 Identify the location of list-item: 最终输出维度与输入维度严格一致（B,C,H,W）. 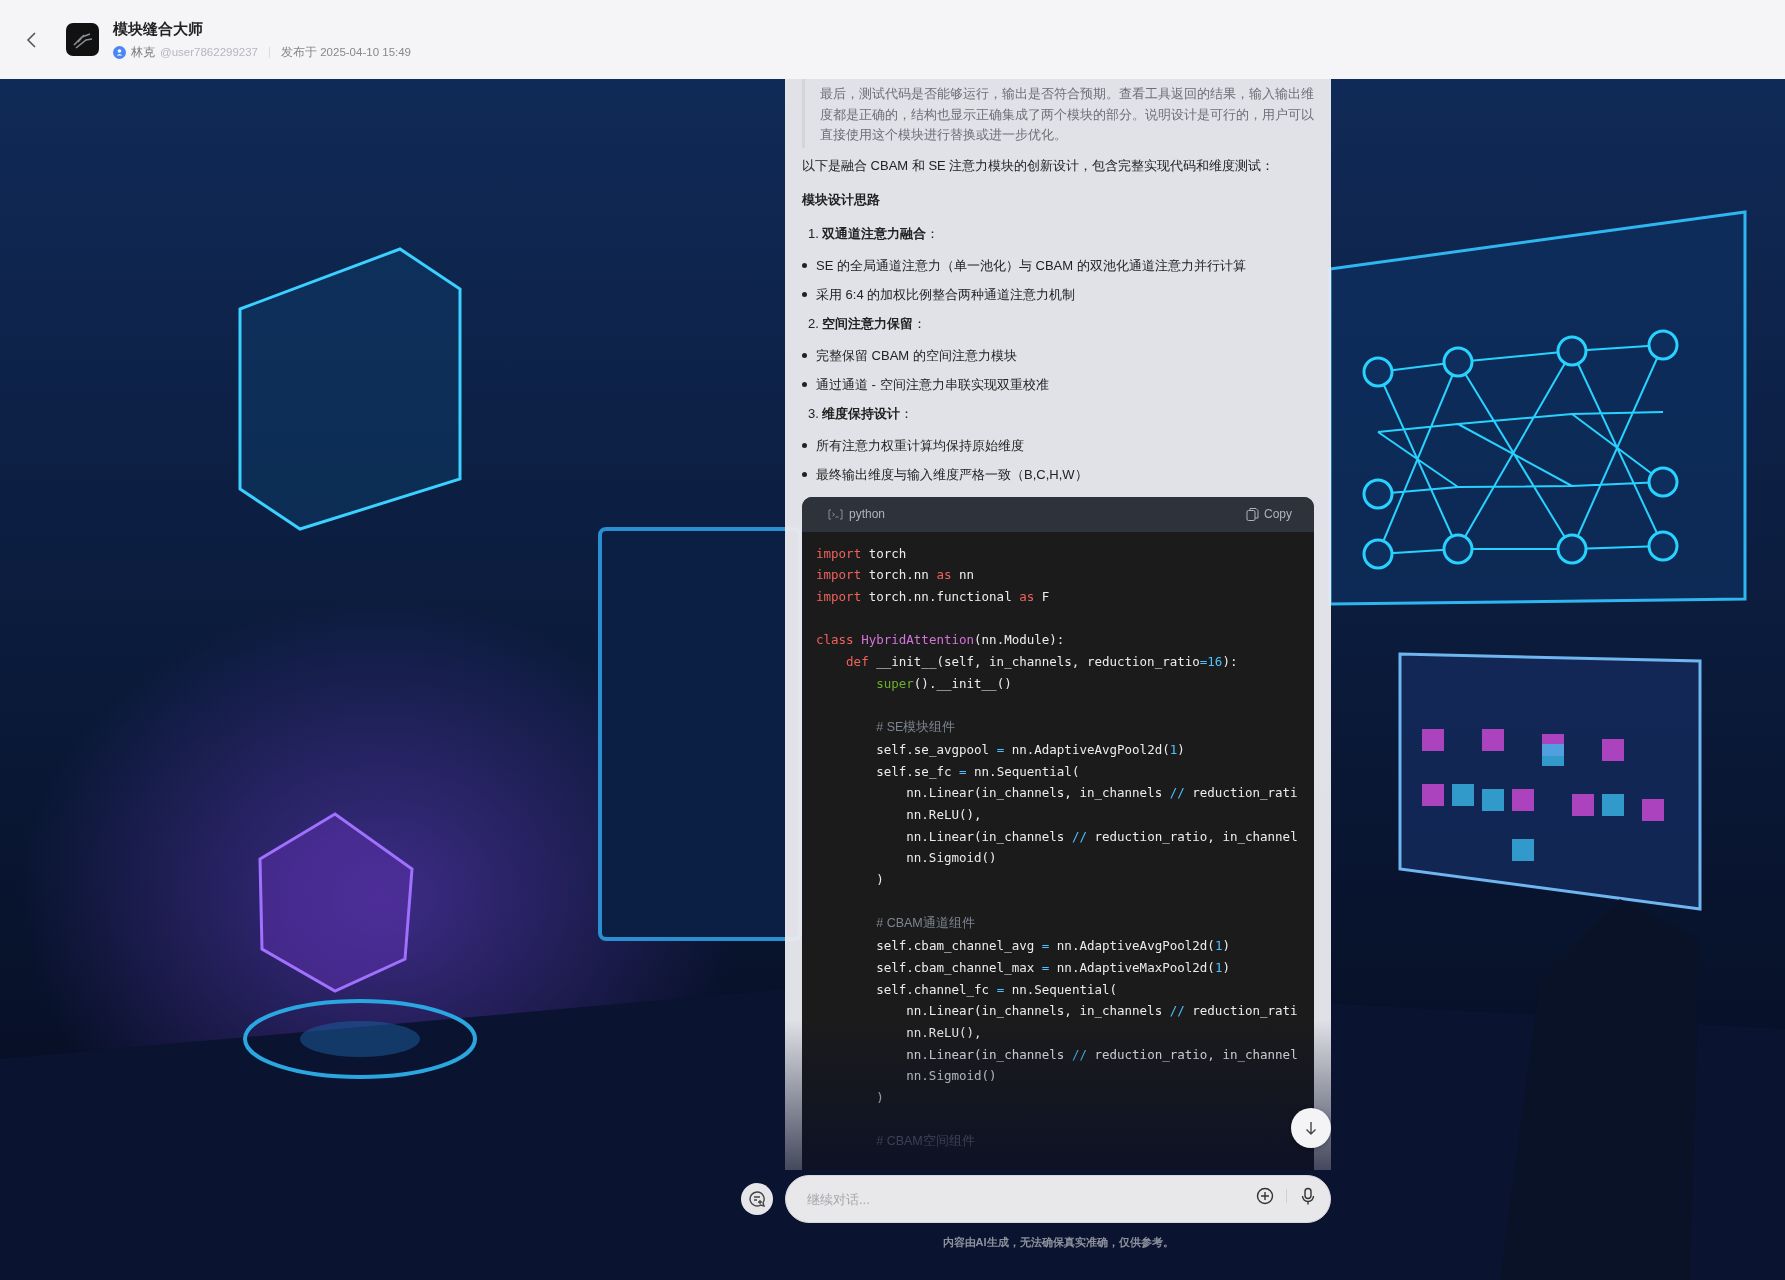
(952, 474).